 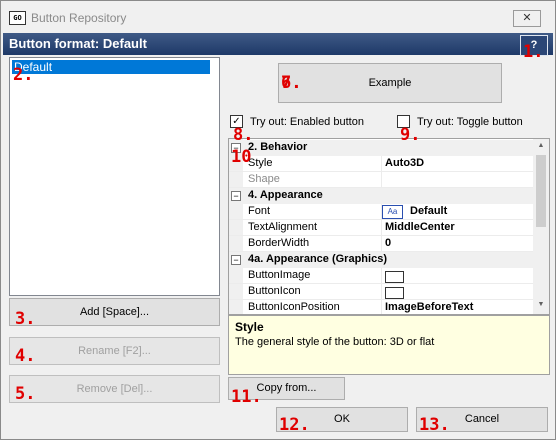 What do you see at coordinates (394, 277) in the screenshot?
I see `image-swatch` at bounding box center [394, 277].